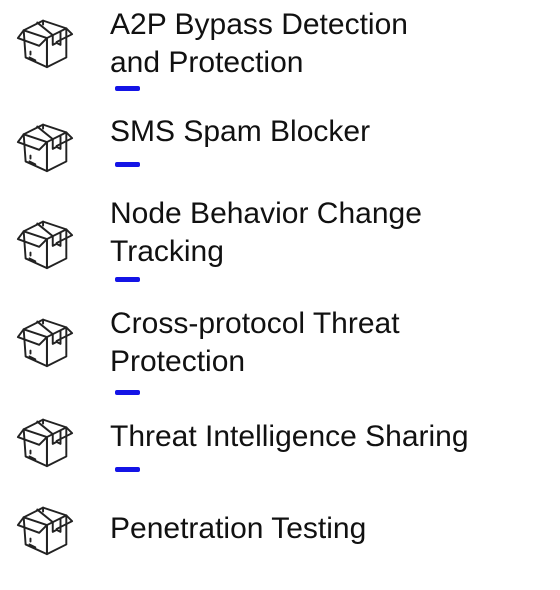 The width and height of the screenshot is (560, 590). What do you see at coordinates (238, 528) in the screenshot?
I see `item-label: Penetration Testing` at bounding box center [238, 528].